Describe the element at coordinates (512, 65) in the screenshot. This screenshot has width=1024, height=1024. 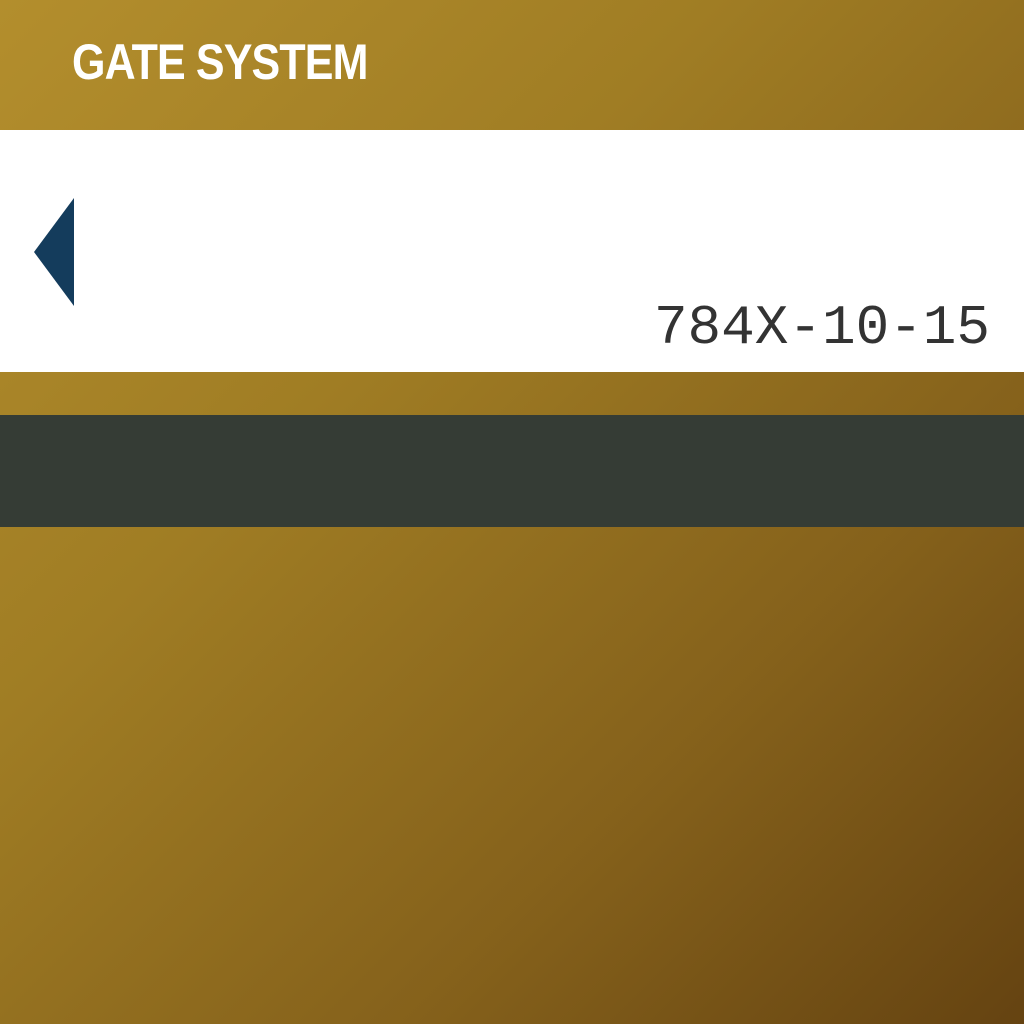
I see `header-bar: GATE SYSTEM` at that location.